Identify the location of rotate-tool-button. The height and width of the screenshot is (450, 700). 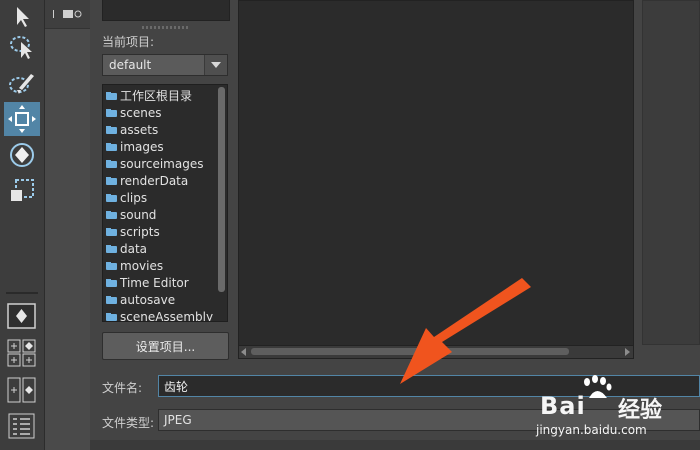
(22, 155).